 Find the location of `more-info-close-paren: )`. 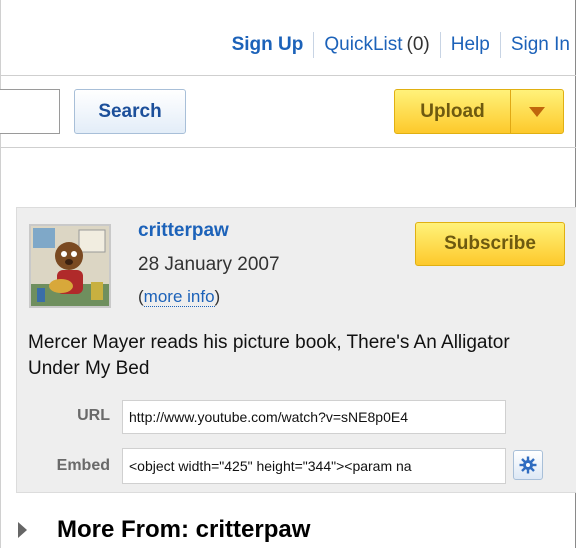

more-info-close-paren: ) is located at coordinates (217, 296).